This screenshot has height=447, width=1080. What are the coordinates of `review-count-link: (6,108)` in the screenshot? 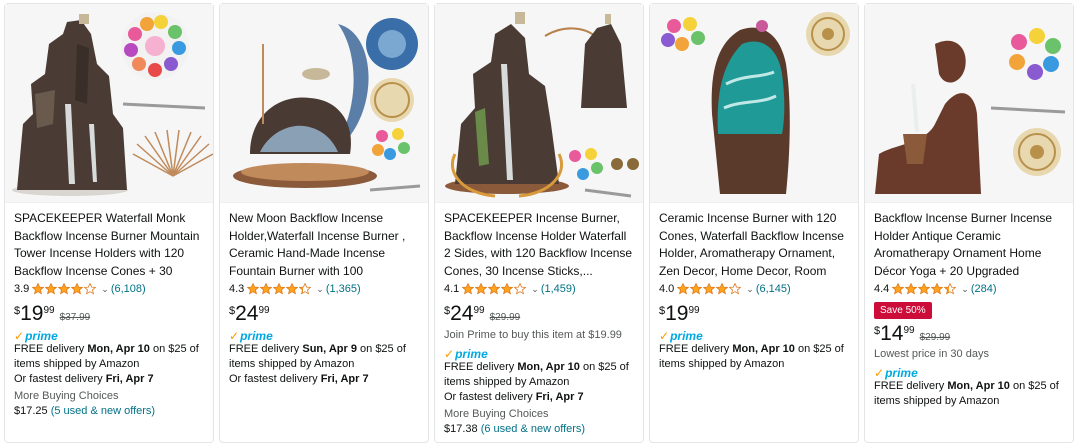 It's located at (128, 289).